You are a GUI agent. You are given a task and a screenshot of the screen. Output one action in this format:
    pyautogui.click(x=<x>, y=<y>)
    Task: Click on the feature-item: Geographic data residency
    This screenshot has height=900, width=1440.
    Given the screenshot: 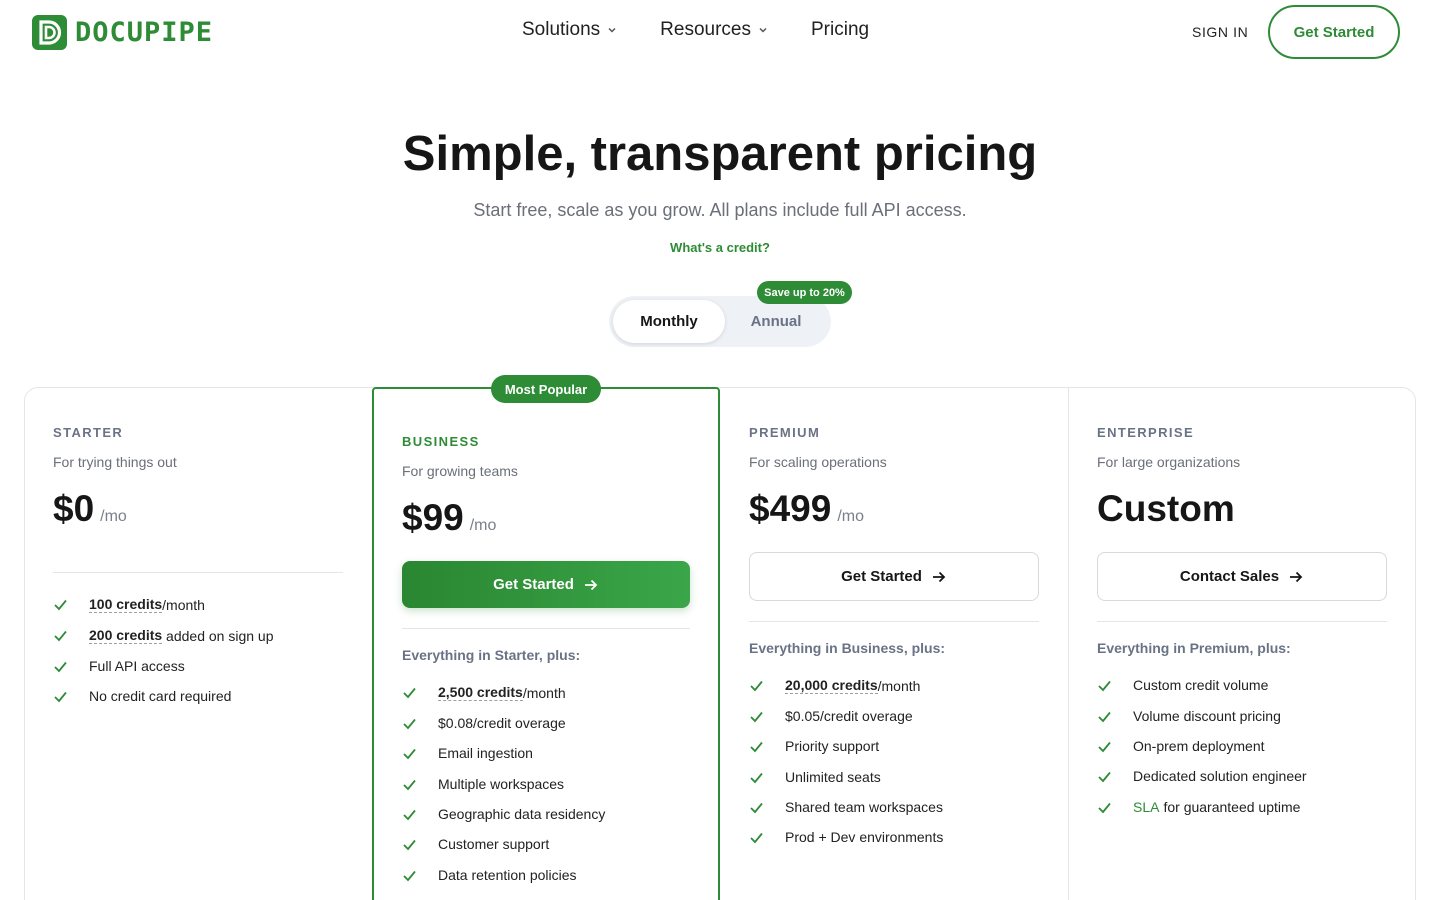 What is the action you would take?
    pyautogui.click(x=503, y=814)
    